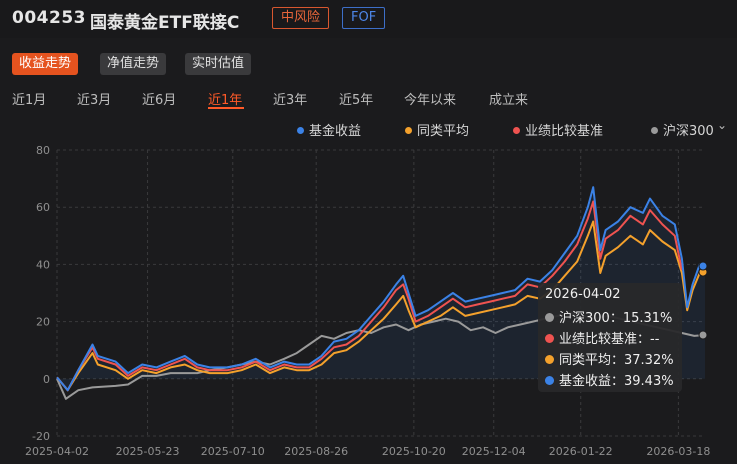 Image resolution: width=737 pixels, height=464 pixels. I want to click on legend-label: 沪深300, so click(688, 131).